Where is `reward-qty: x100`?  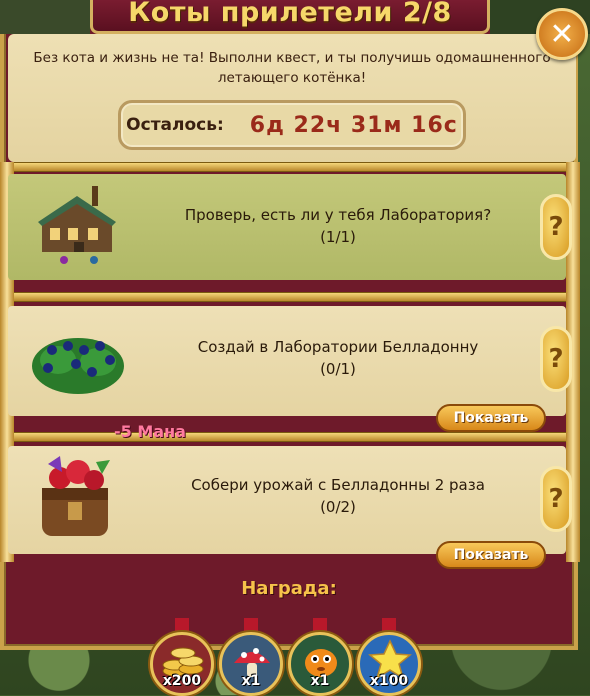
reward-qty: x100 is located at coordinates (389, 681).